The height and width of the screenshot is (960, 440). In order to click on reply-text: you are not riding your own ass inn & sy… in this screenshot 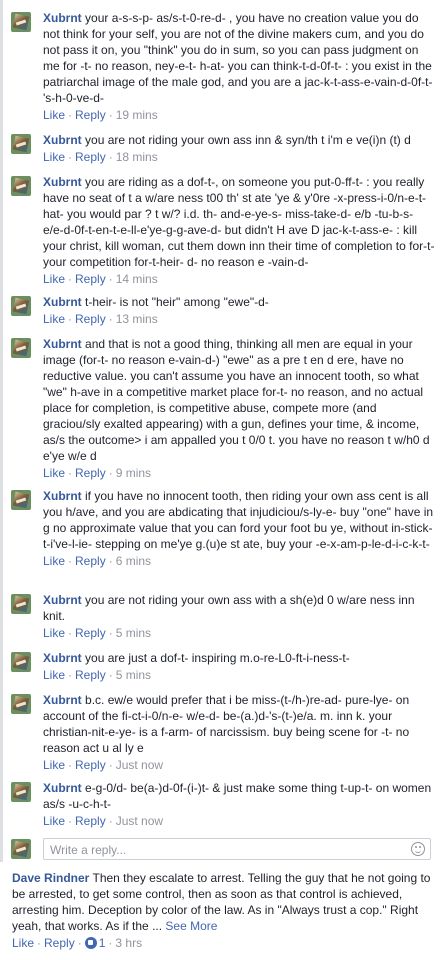, I will do `click(248, 140)`.